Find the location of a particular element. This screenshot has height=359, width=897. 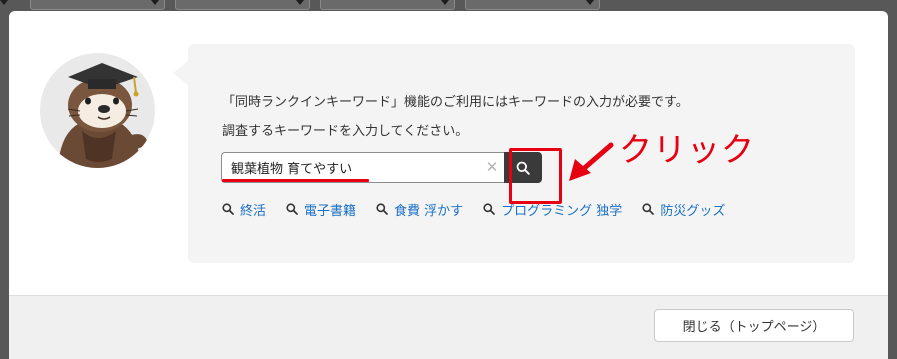

suggested-keywords: 終活 電子書籍 食費 浮かす プログラミング 独学 防災グッズ is located at coordinates (483, 209).